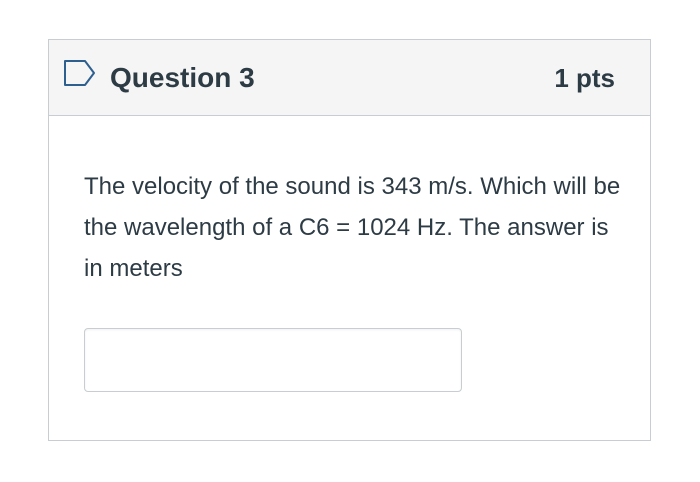 The height and width of the screenshot is (482, 700). Describe the element at coordinates (182, 77) in the screenshot. I see `question-title: Question 3` at that location.